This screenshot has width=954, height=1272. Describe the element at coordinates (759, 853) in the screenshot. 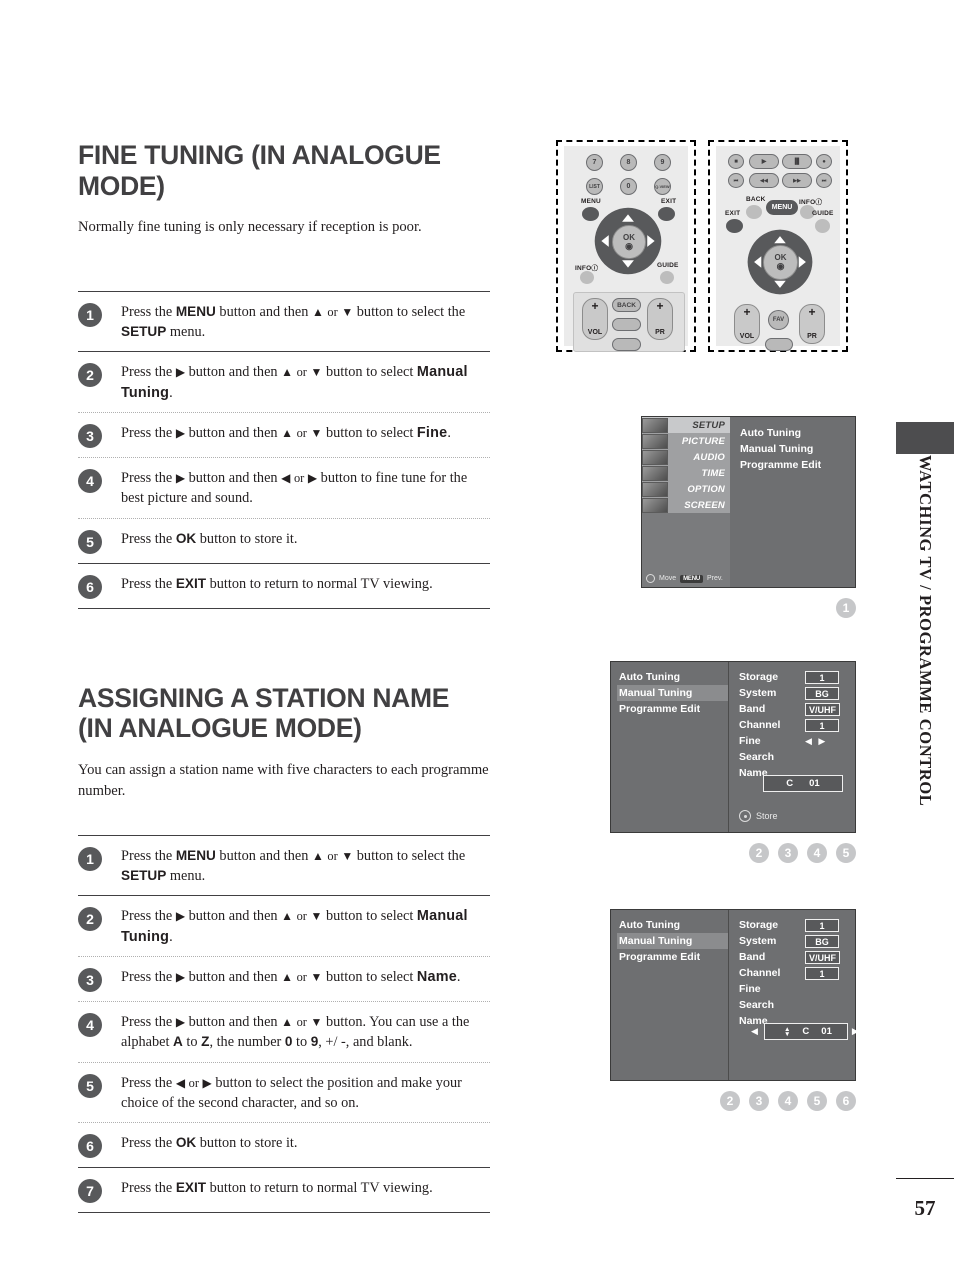

I see `reference-step-badge: 2` at that location.